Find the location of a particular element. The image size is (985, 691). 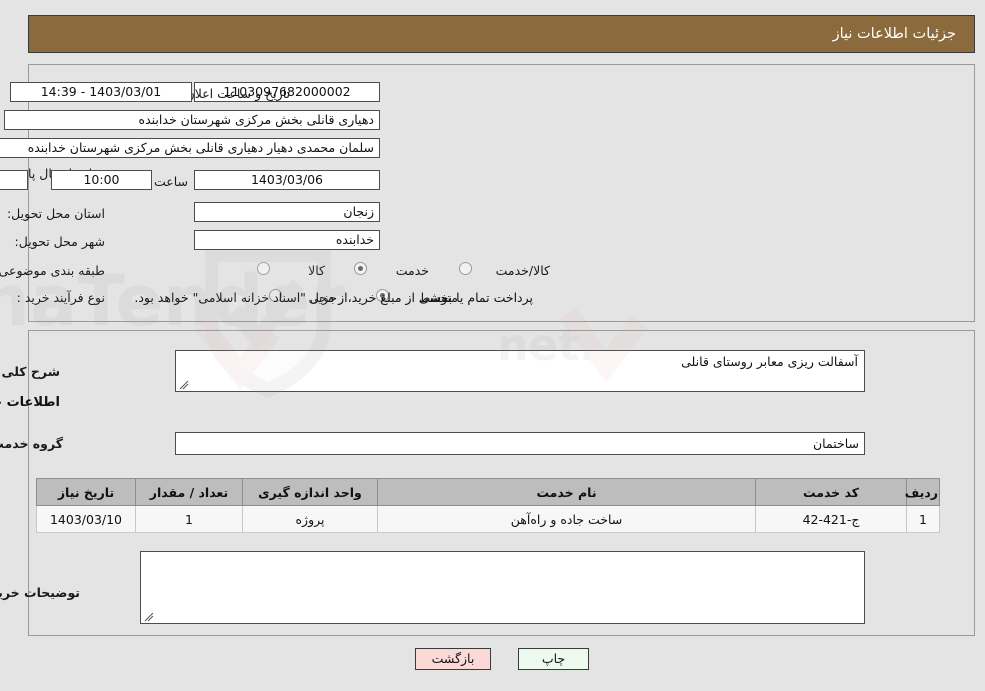

back-button: بازگشت is located at coordinates (453, 659).